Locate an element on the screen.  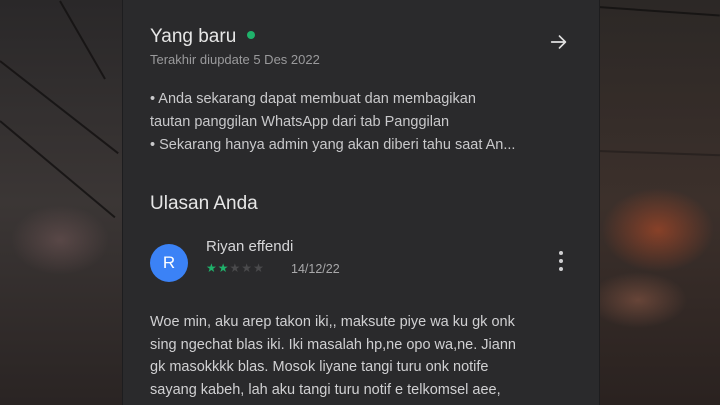
new-indicator-dot is located at coordinates (251, 35).